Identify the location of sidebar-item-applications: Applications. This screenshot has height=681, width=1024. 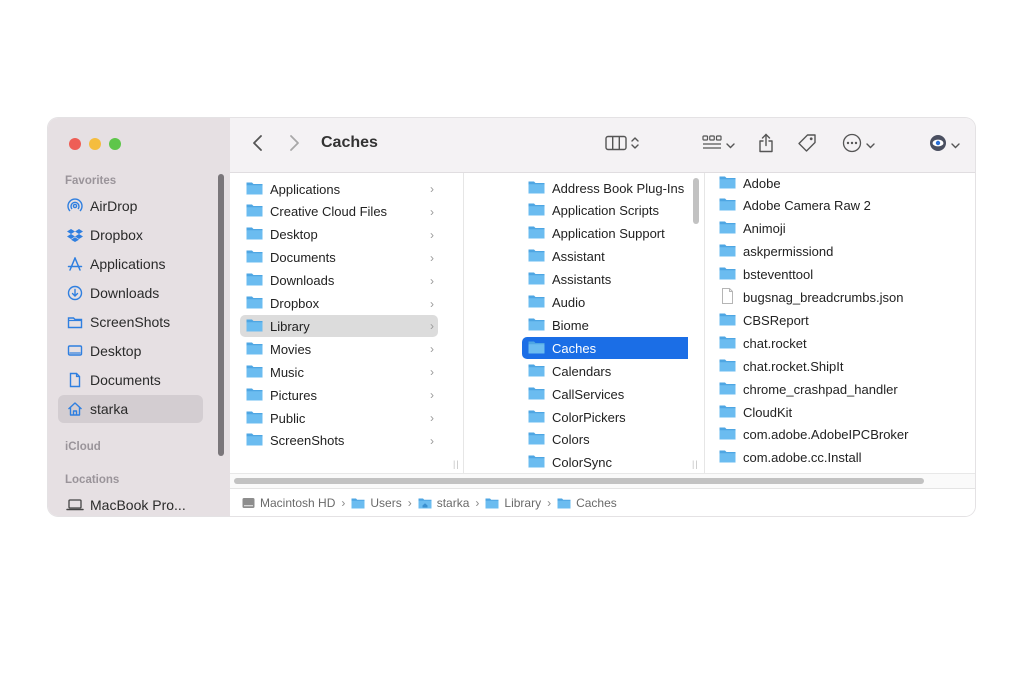
(130, 264).